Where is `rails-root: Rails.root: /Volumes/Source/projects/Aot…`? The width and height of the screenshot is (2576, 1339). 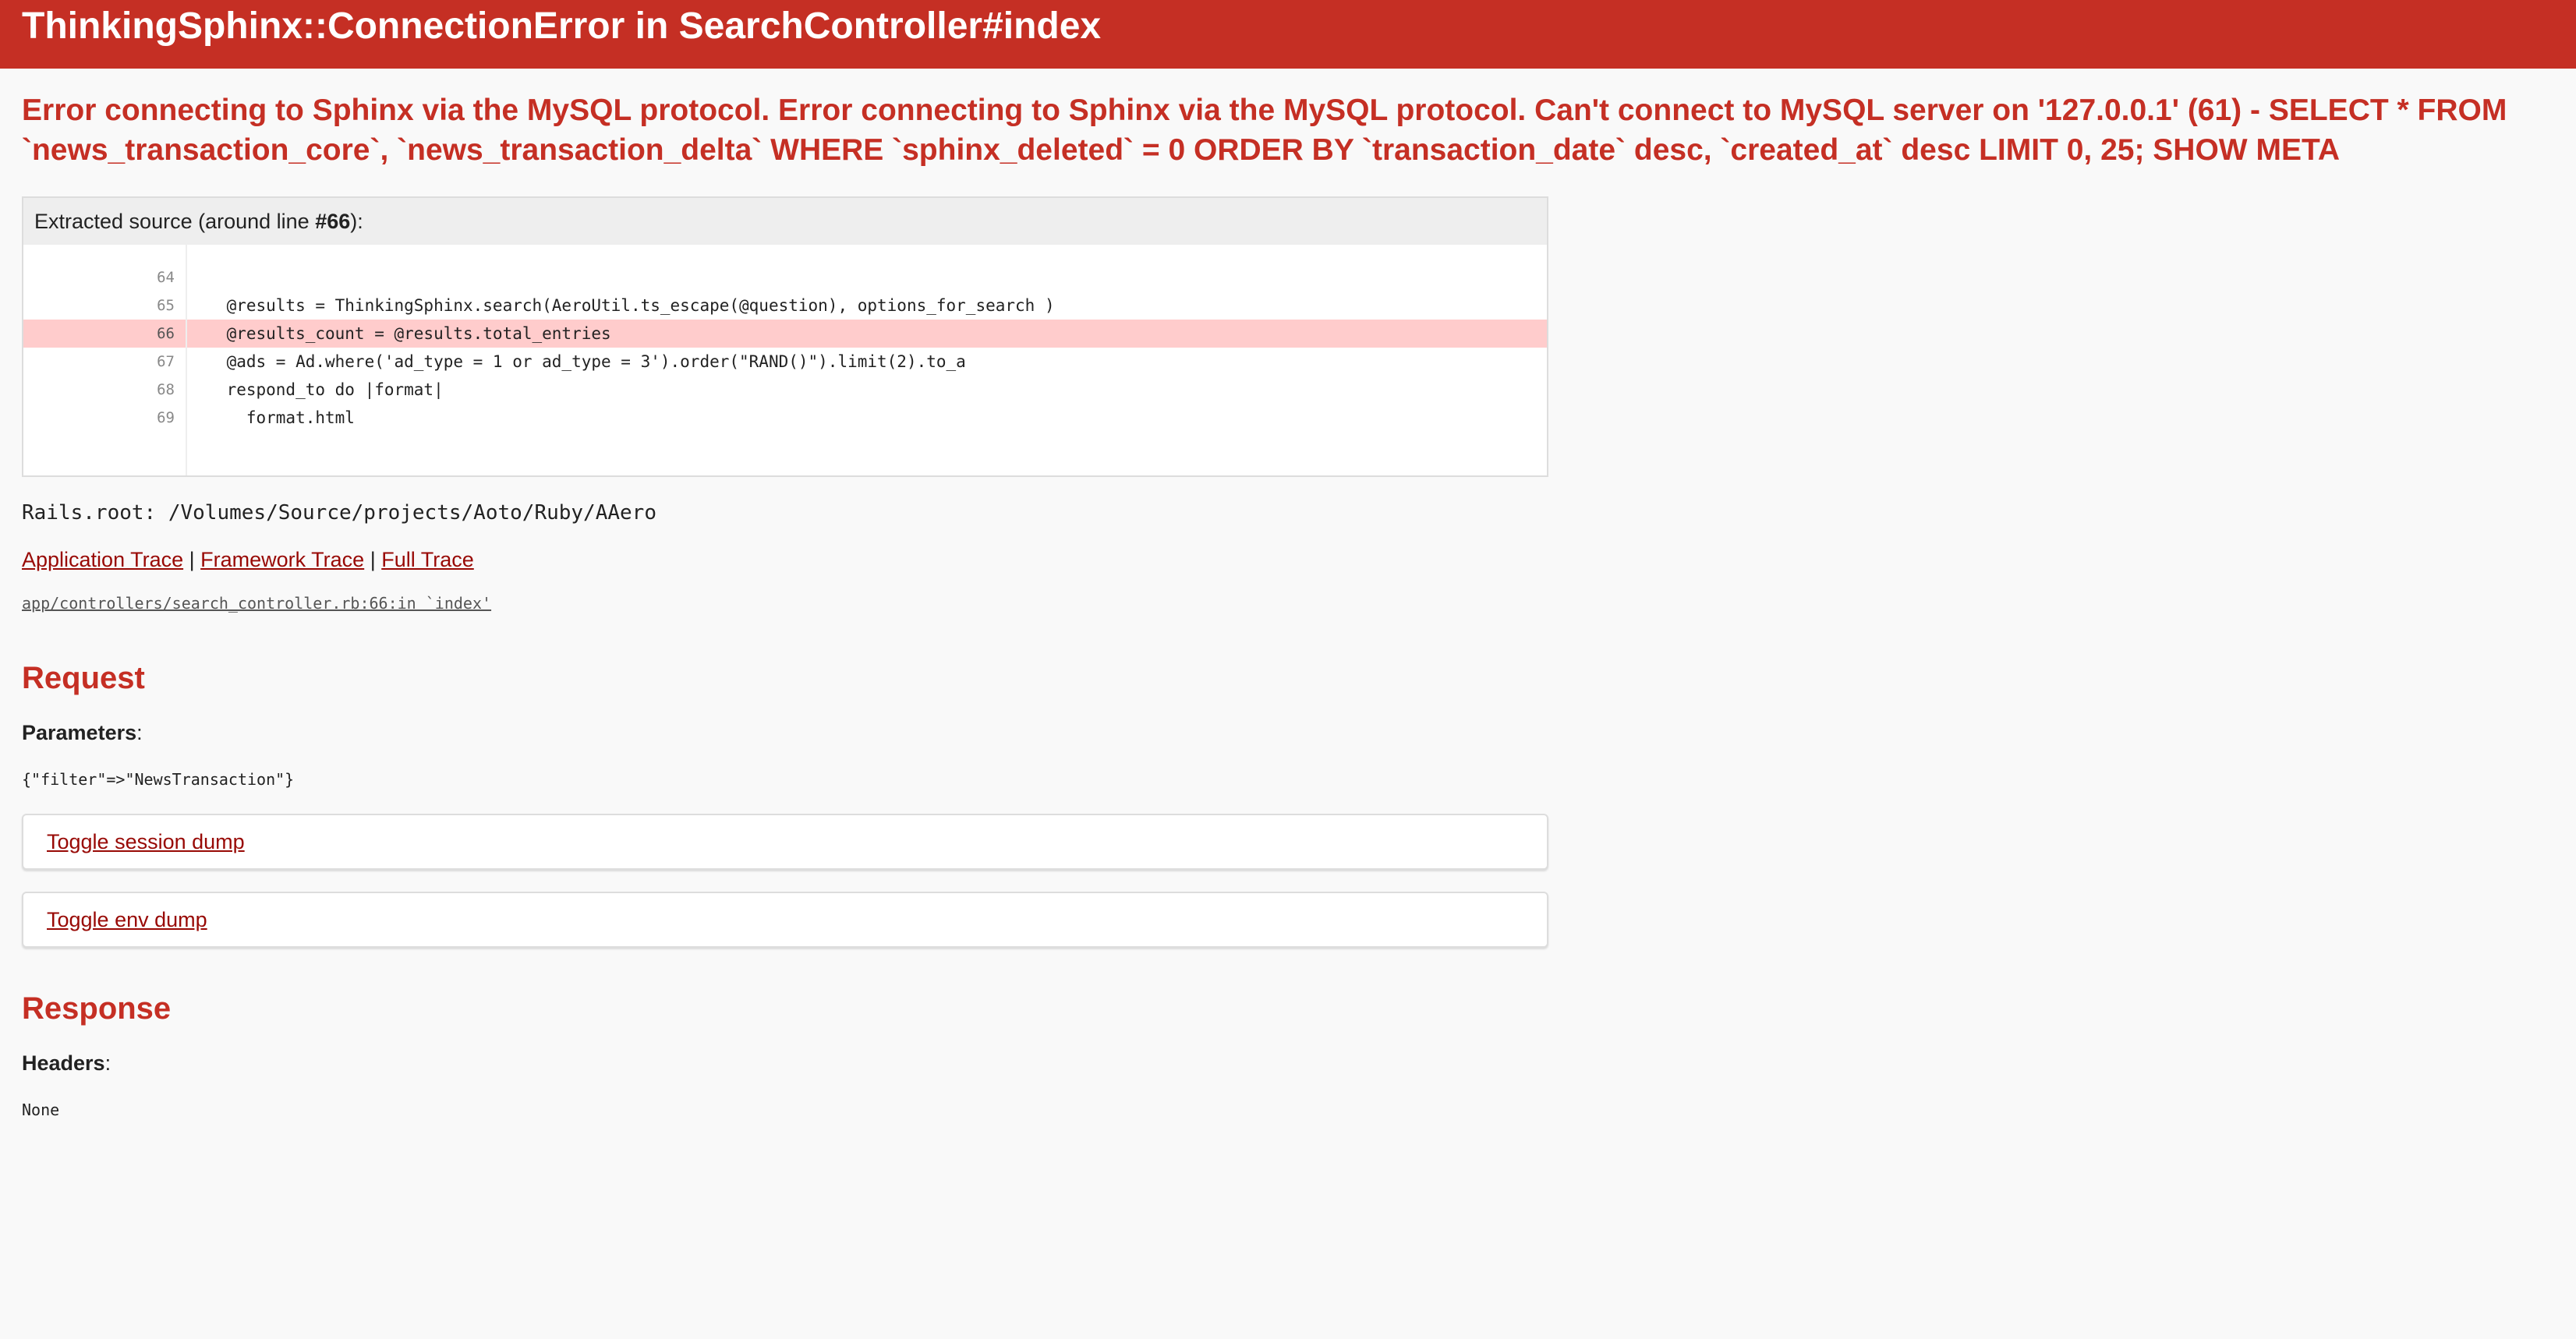
rails-root: Rails.root: /Volumes/Source/projects/Aot… is located at coordinates (339, 513).